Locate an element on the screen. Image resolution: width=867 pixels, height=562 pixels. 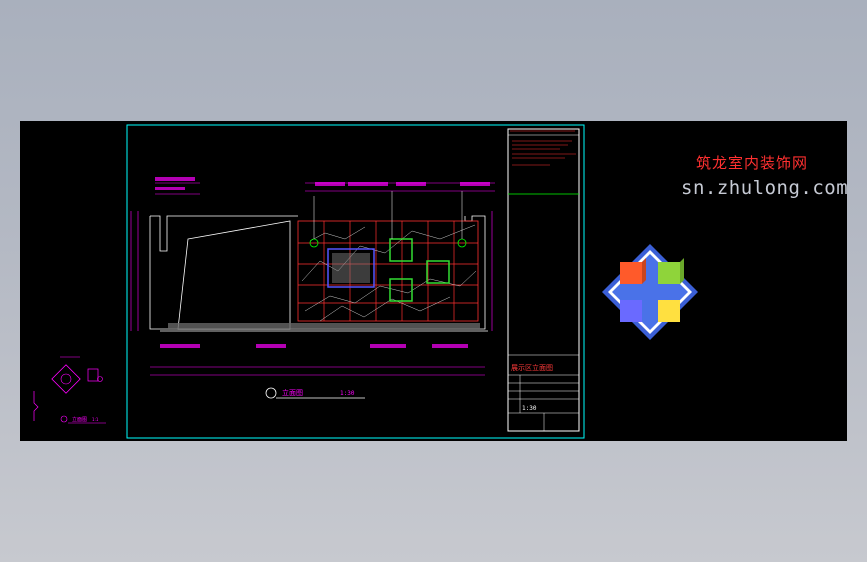
title-block-sheet-title: 展示区立面图 is located at coordinates (532, 367).